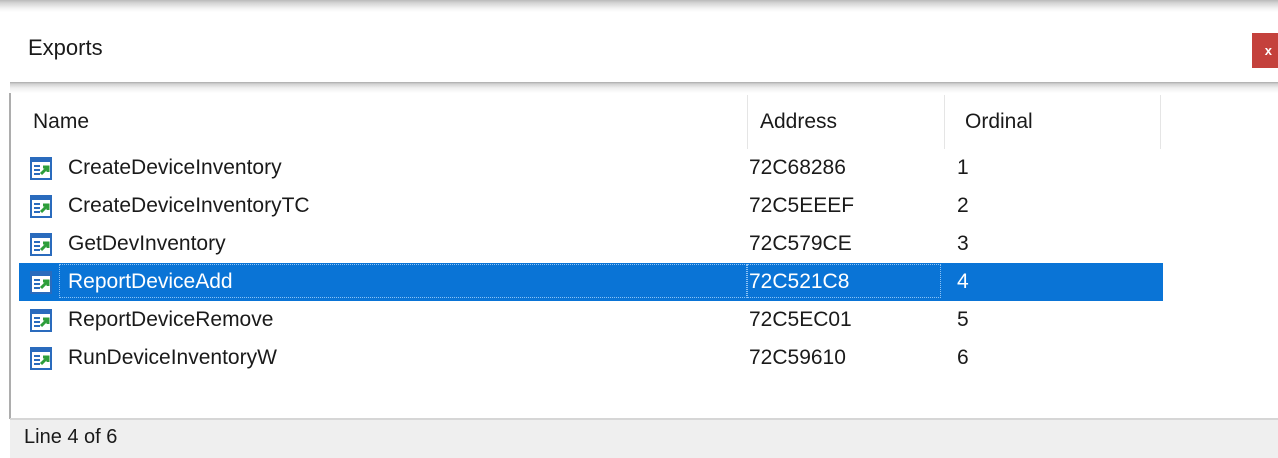  What do you see at coordinates (150, 281) in the screenshot?
I see `row-name: ReportDeviceAdd` at bounding box center [150, 281].